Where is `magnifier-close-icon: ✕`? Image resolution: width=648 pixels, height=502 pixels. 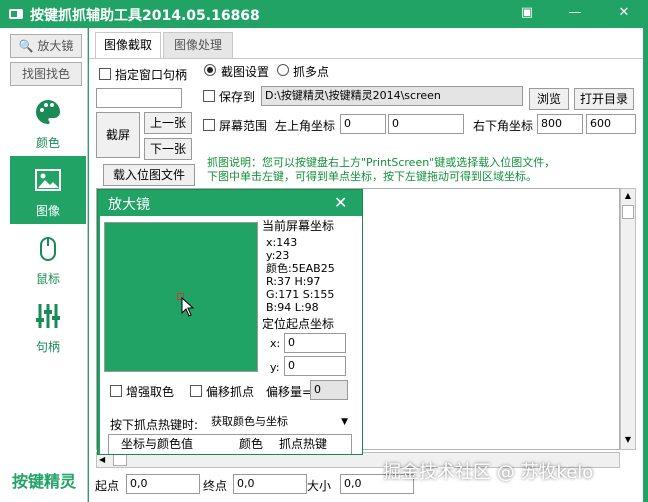 magnifier-close-icon: ✕ is located at coordinates (340, 202).